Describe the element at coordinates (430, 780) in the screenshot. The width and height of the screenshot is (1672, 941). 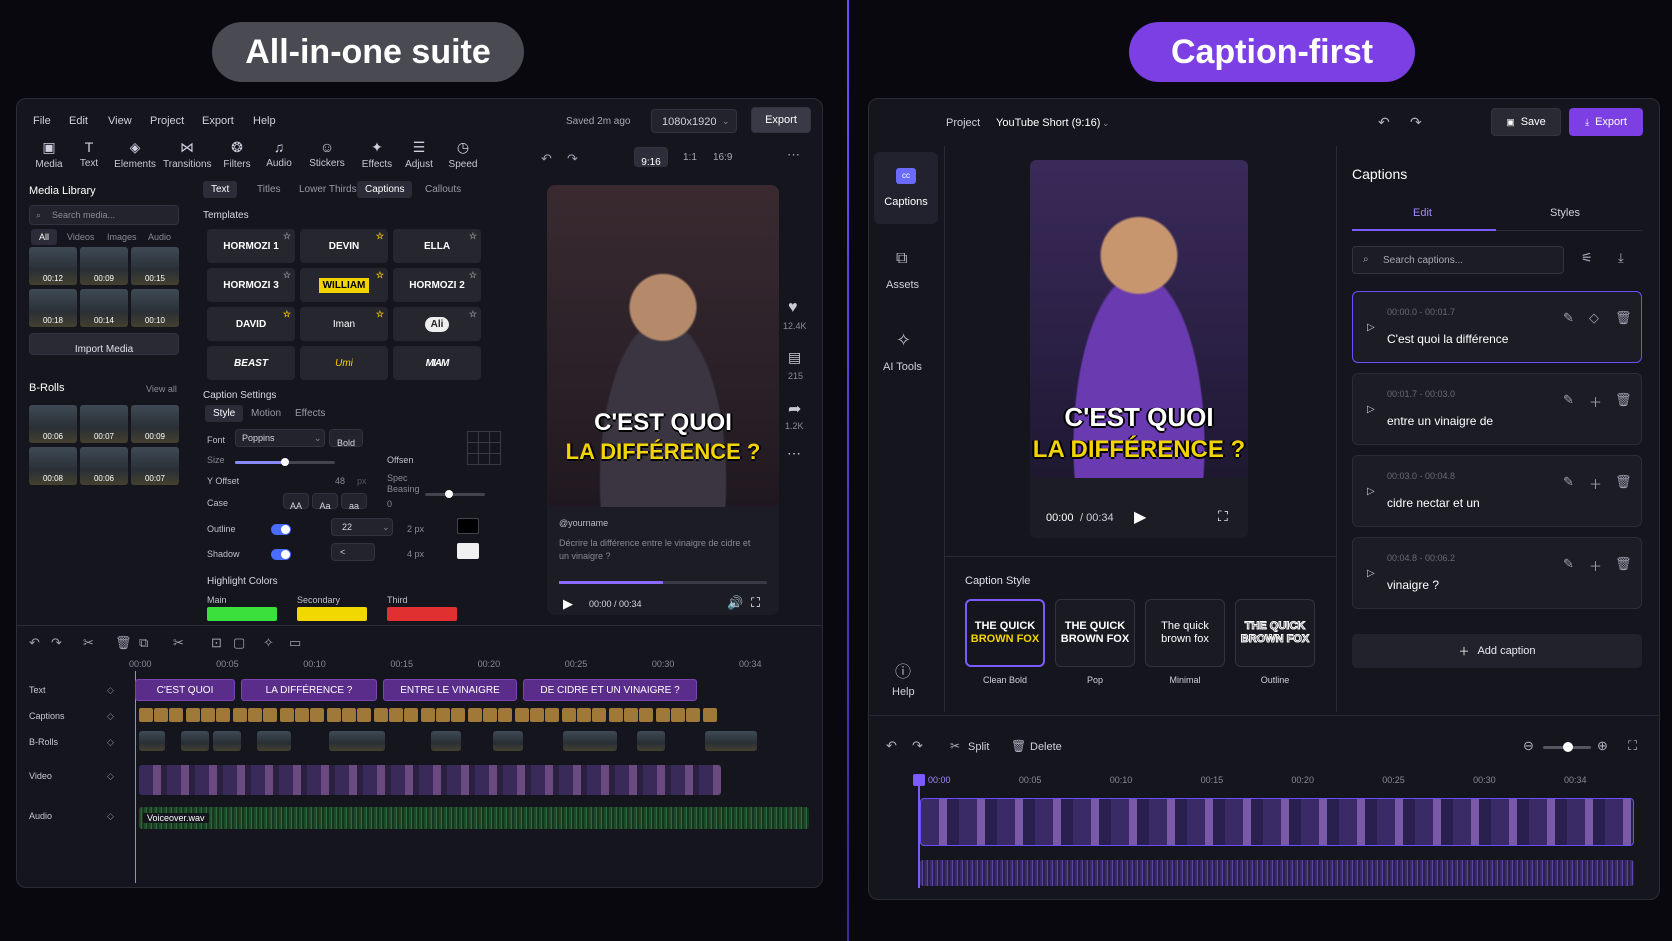
I see `video-track-clip` at that location.